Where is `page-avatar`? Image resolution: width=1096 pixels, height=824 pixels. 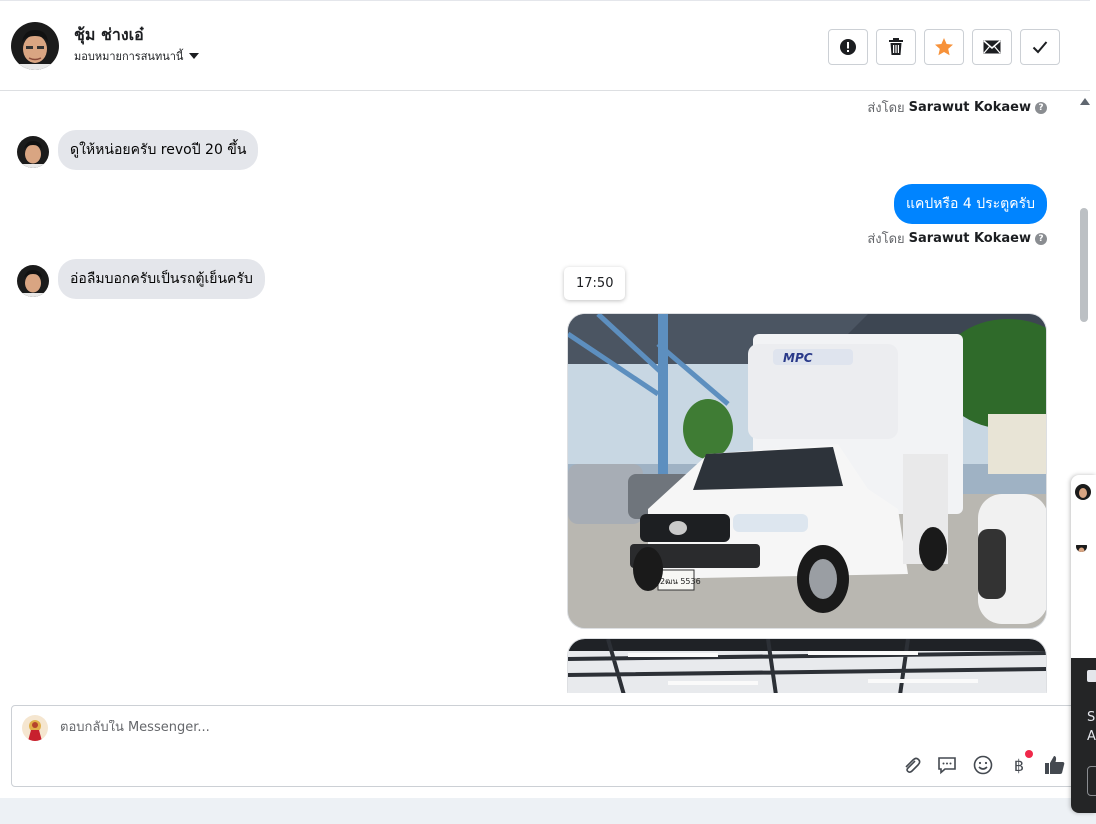
page-avatar is located at coordinates (35, 728).